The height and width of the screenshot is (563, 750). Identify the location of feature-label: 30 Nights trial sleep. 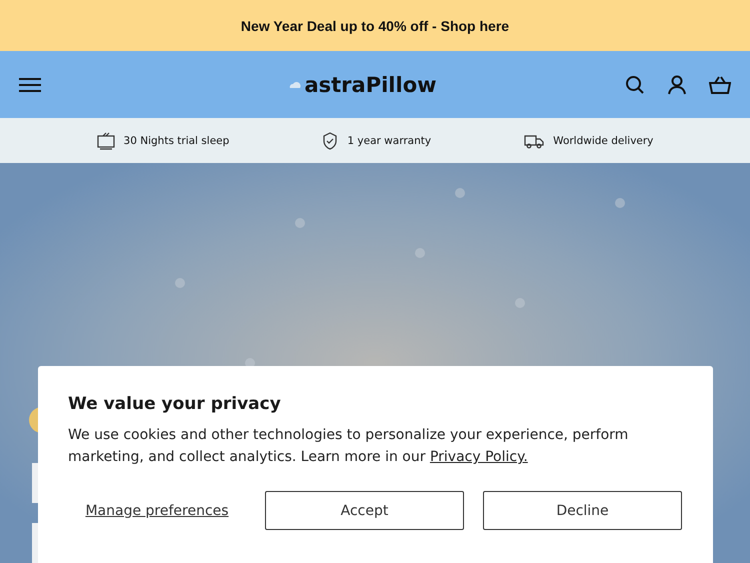
(177, 140).